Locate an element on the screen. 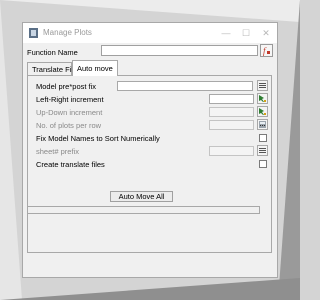 This screenshot has width=320, height=300. frame-bottom is located at coordinates (150, 289).